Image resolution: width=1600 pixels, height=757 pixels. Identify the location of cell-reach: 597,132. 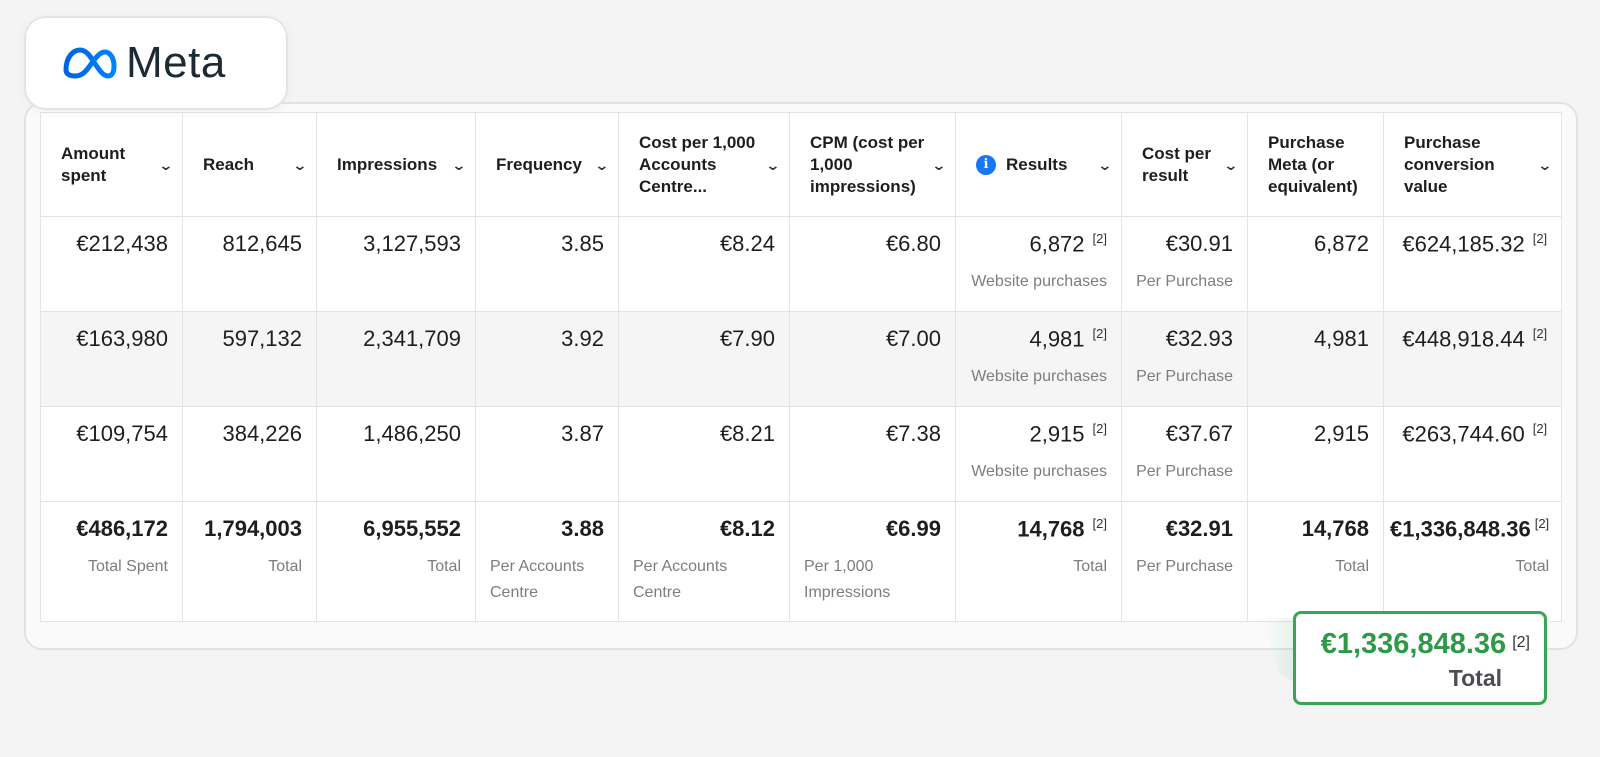
(249, 359).